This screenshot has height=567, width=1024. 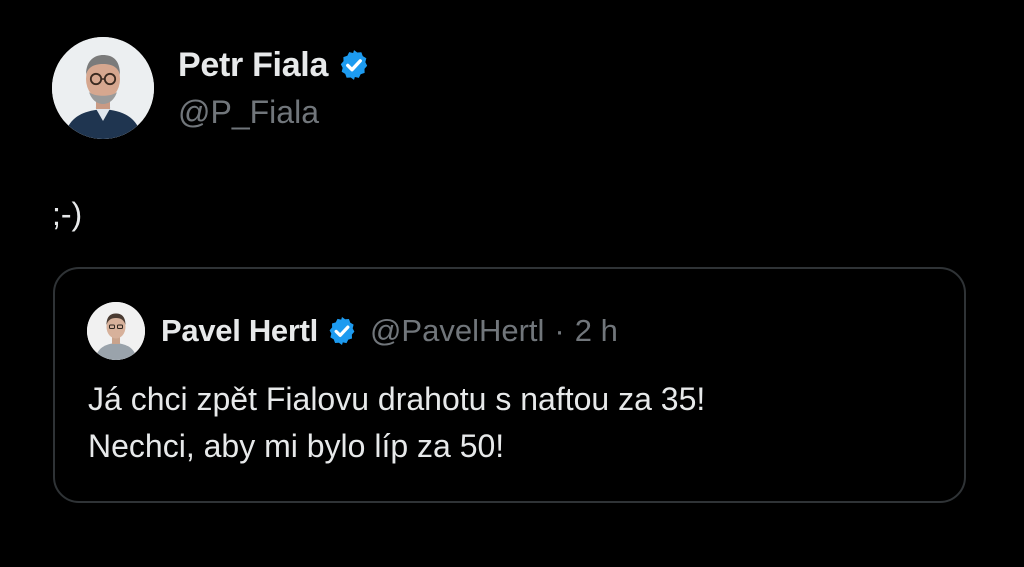 What do you see at coordinates (253, 65) in the screenshot?
I see `author-display-name: Petr Fiala` at bounding box center [253, 65].